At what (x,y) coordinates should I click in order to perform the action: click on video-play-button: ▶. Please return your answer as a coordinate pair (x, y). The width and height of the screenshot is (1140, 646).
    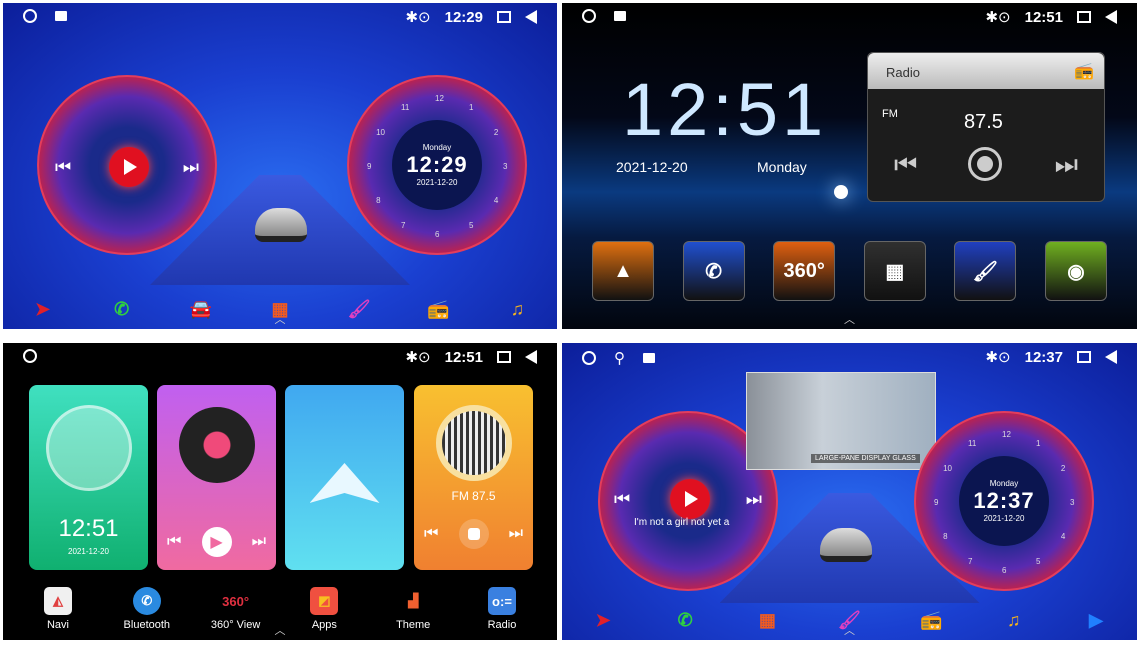
    Looking at the image, I should click on (1096, 620).